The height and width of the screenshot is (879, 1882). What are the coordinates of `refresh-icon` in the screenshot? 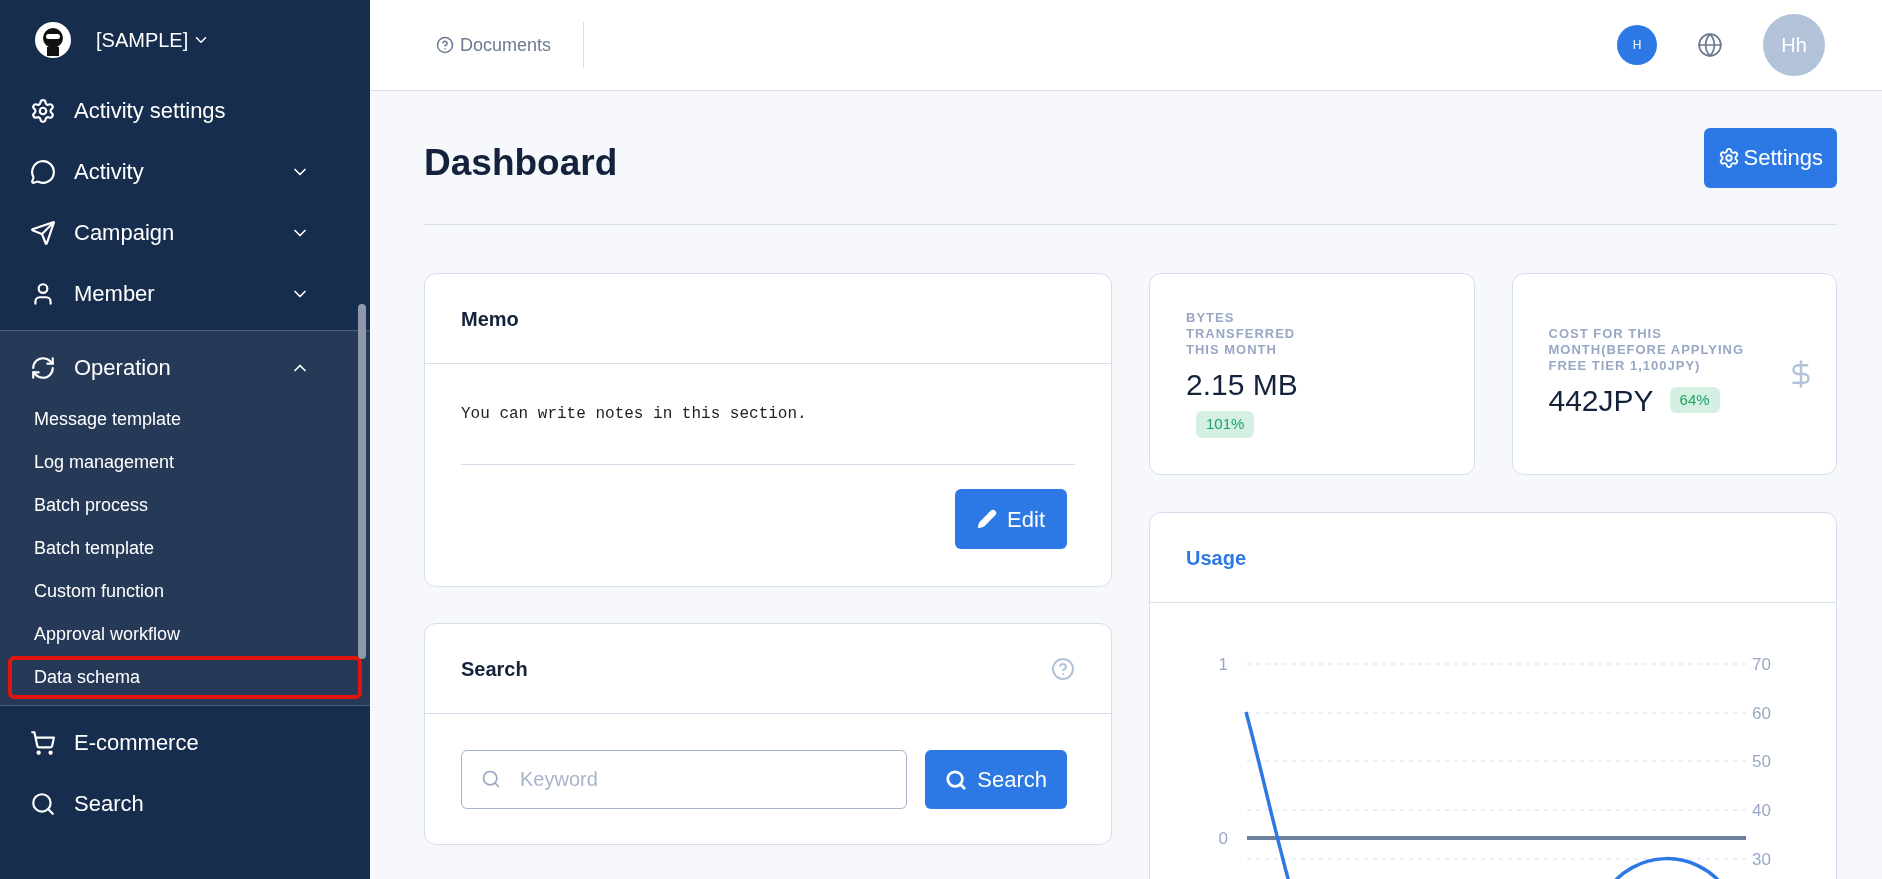 It's located at (43, 367).